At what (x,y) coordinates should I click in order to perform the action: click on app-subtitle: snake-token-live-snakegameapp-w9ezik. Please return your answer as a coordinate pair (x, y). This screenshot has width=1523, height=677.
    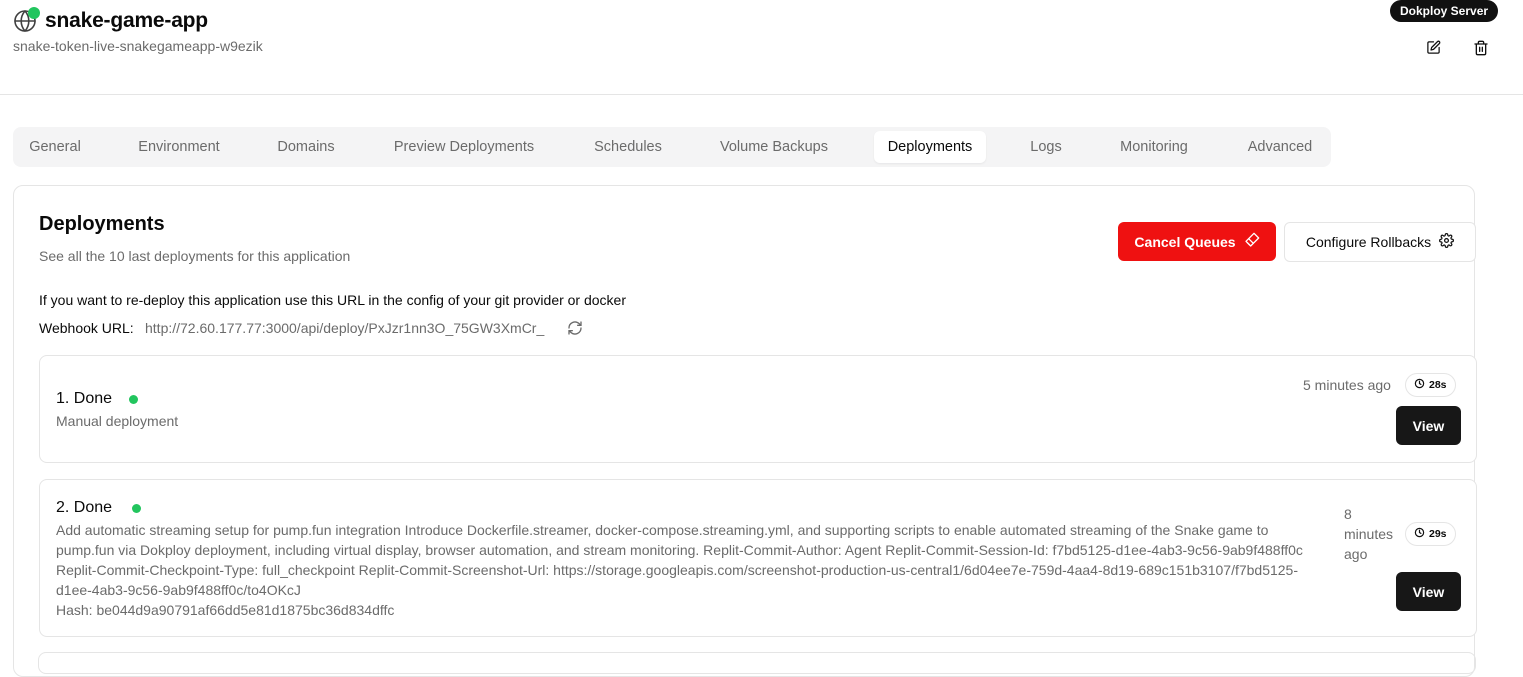
    Looking at the image, I should click on (138, 46).